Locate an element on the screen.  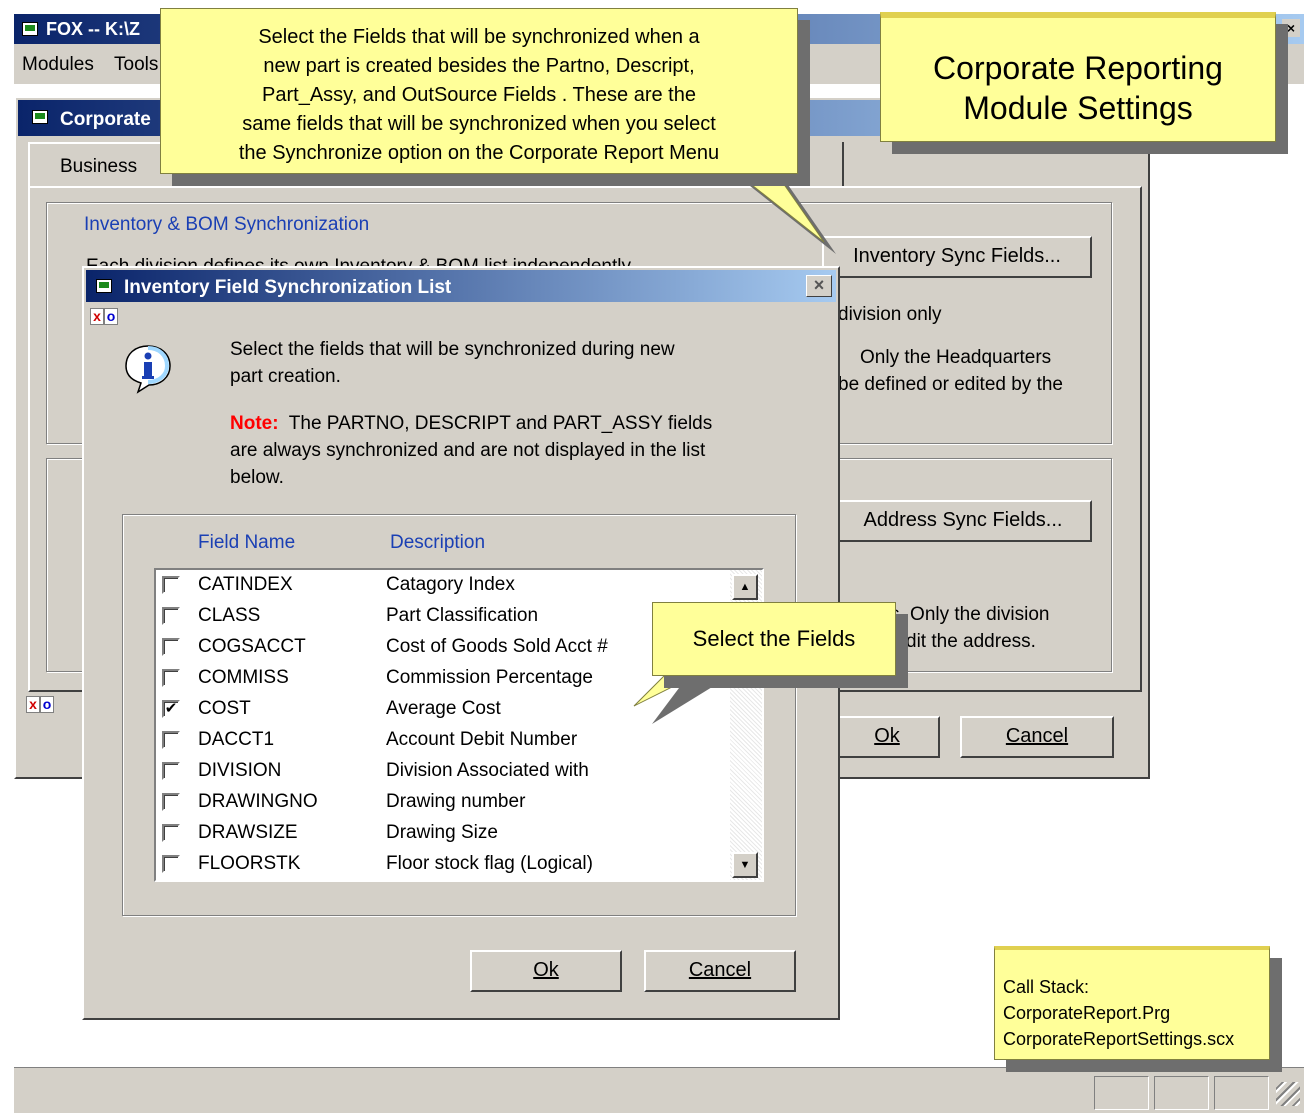
headquarters-text-2: be defined or edited by the is located at coordinates (951, 384).